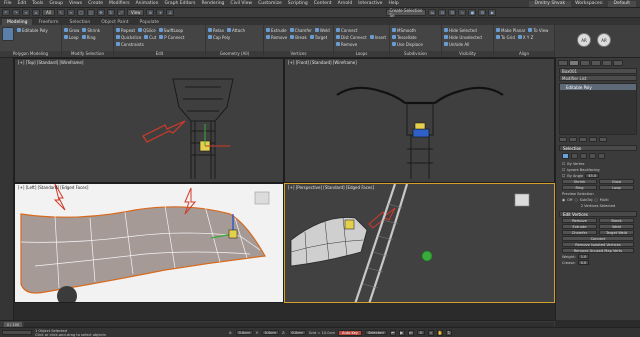  Describe the element at coordinates (432, 12) in the screenshot. I see `mirror-icon: ⇋` at that location.